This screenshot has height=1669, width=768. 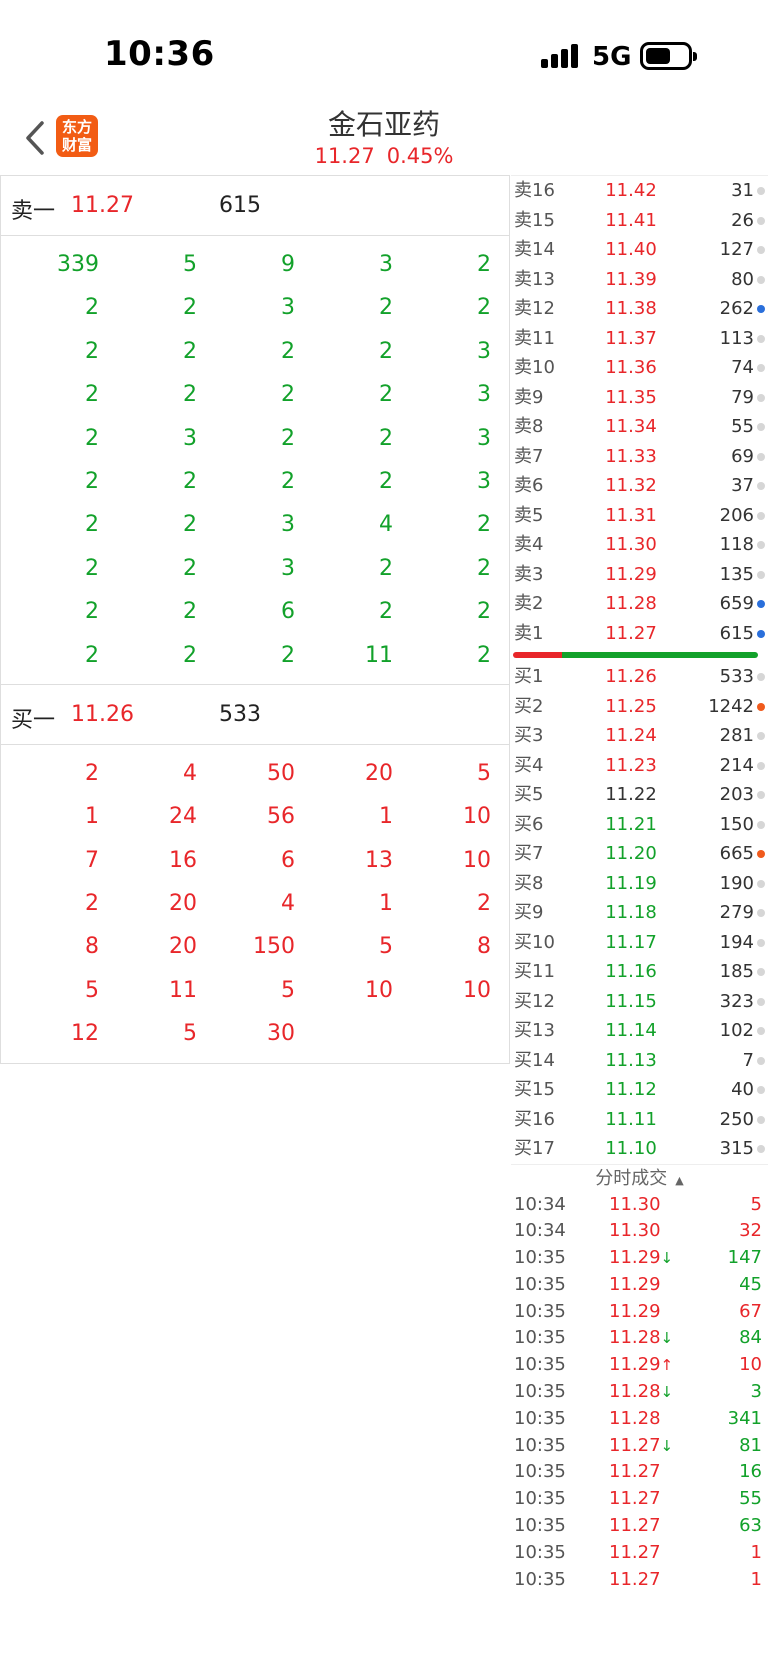 I want to click on ask-row: 卖2 11.28 659, so click(x=639, y=604).